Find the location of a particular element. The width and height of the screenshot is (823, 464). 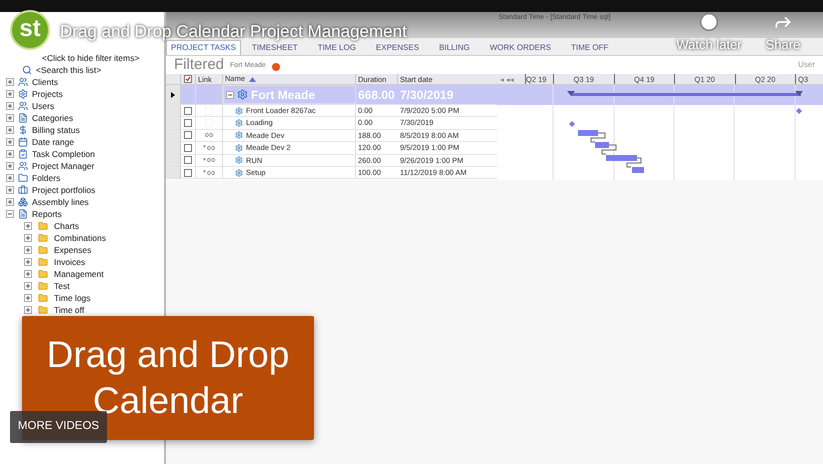

clock-icon is located at coordinates (709, 22).